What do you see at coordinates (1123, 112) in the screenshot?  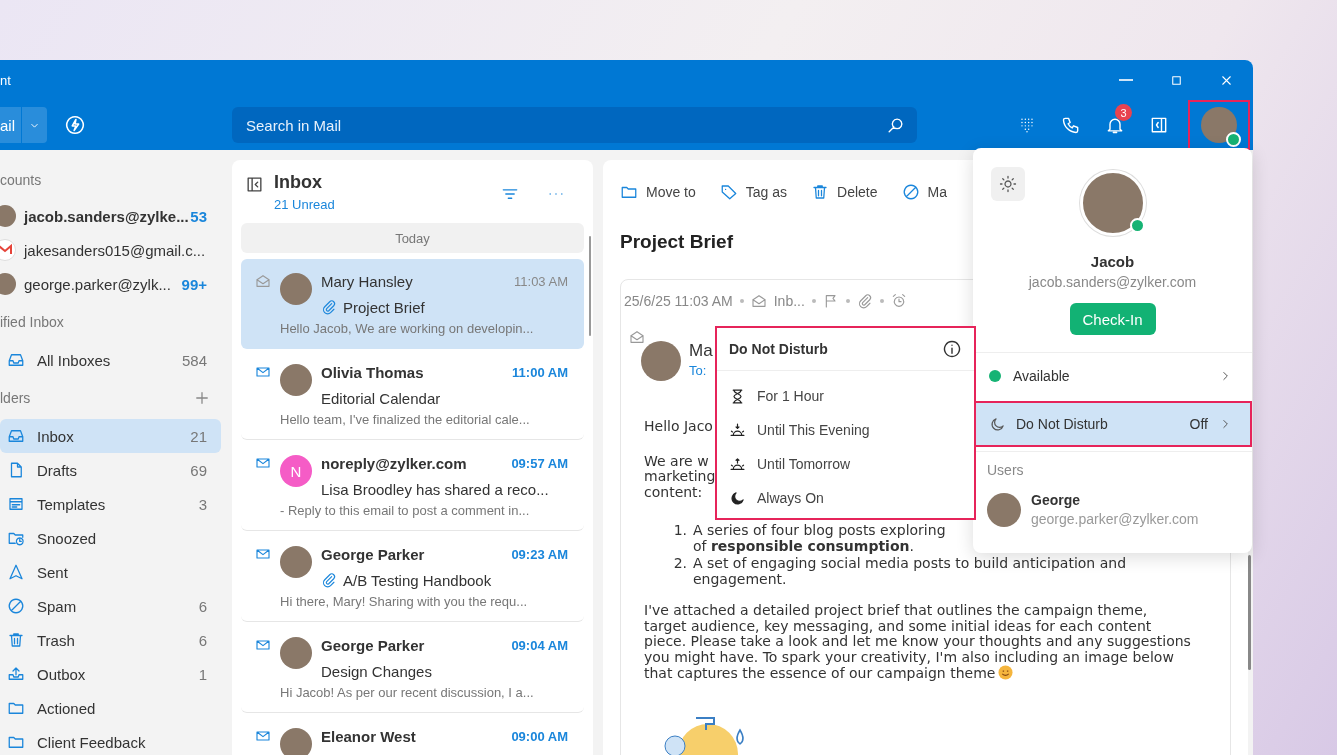 I see `notification-badge: 3` at bounding box center [1123, 112].